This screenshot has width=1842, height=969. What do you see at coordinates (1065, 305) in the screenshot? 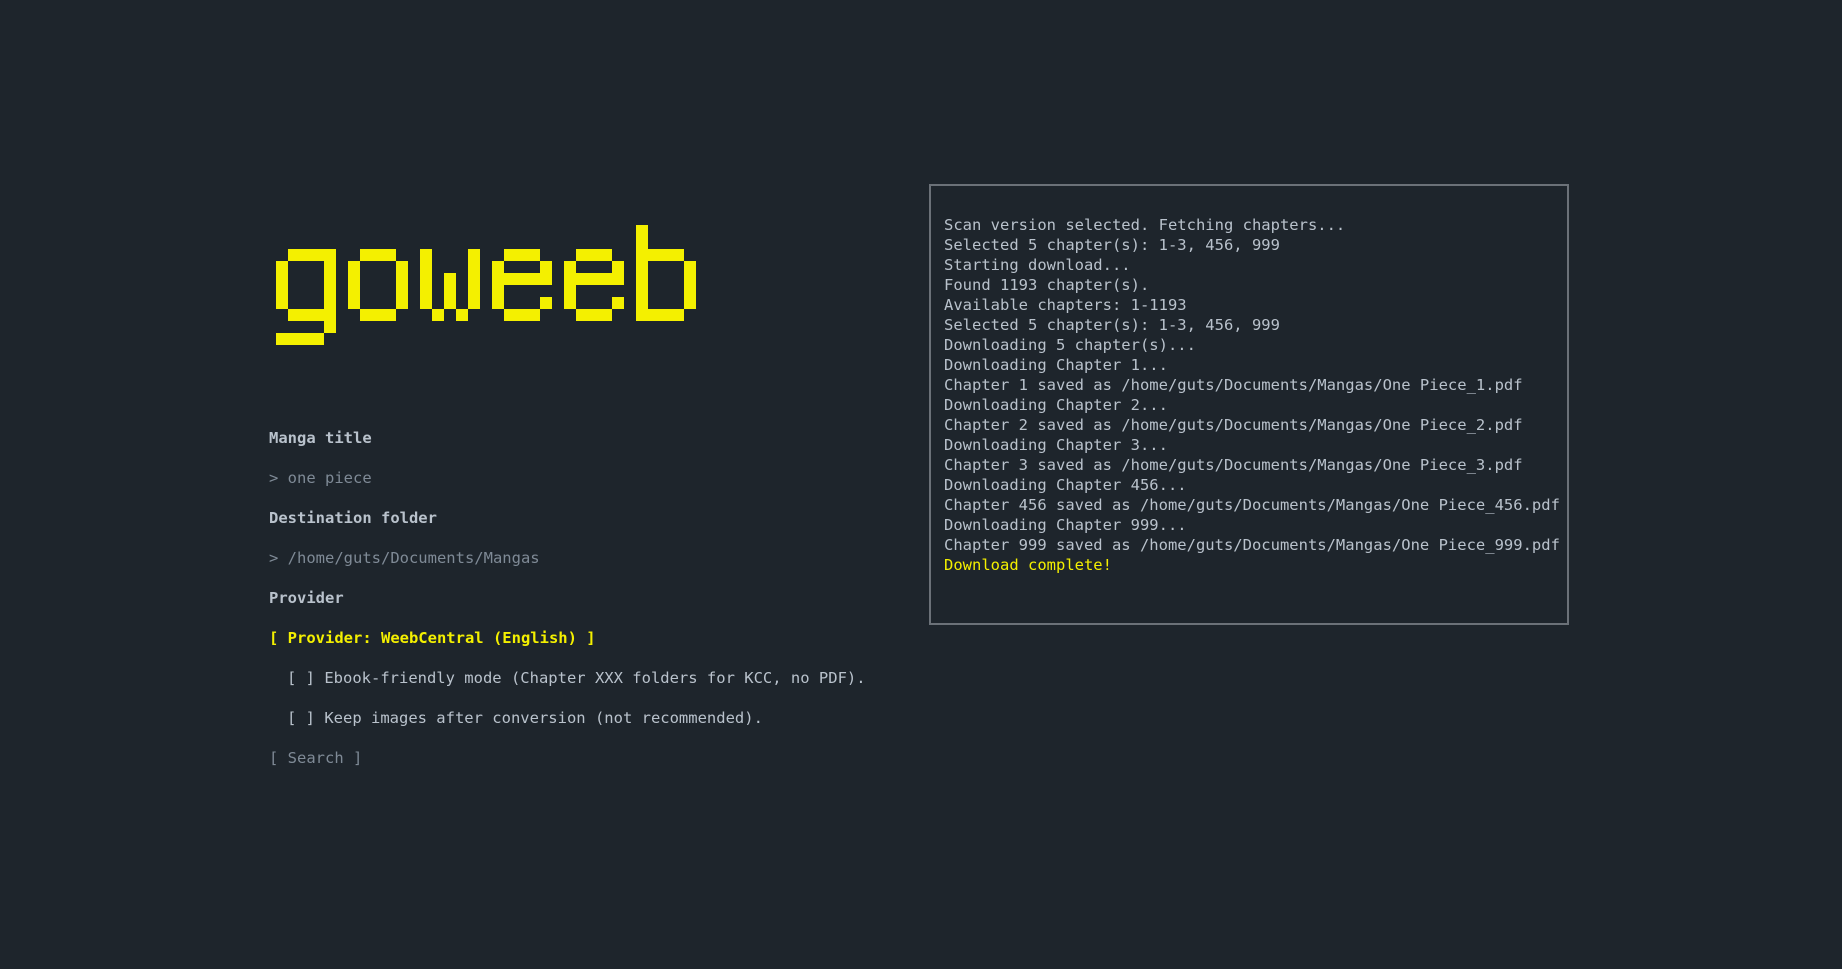
I see `log-line: Available chapters: 1-1193` at bounding box center [1065, 305].